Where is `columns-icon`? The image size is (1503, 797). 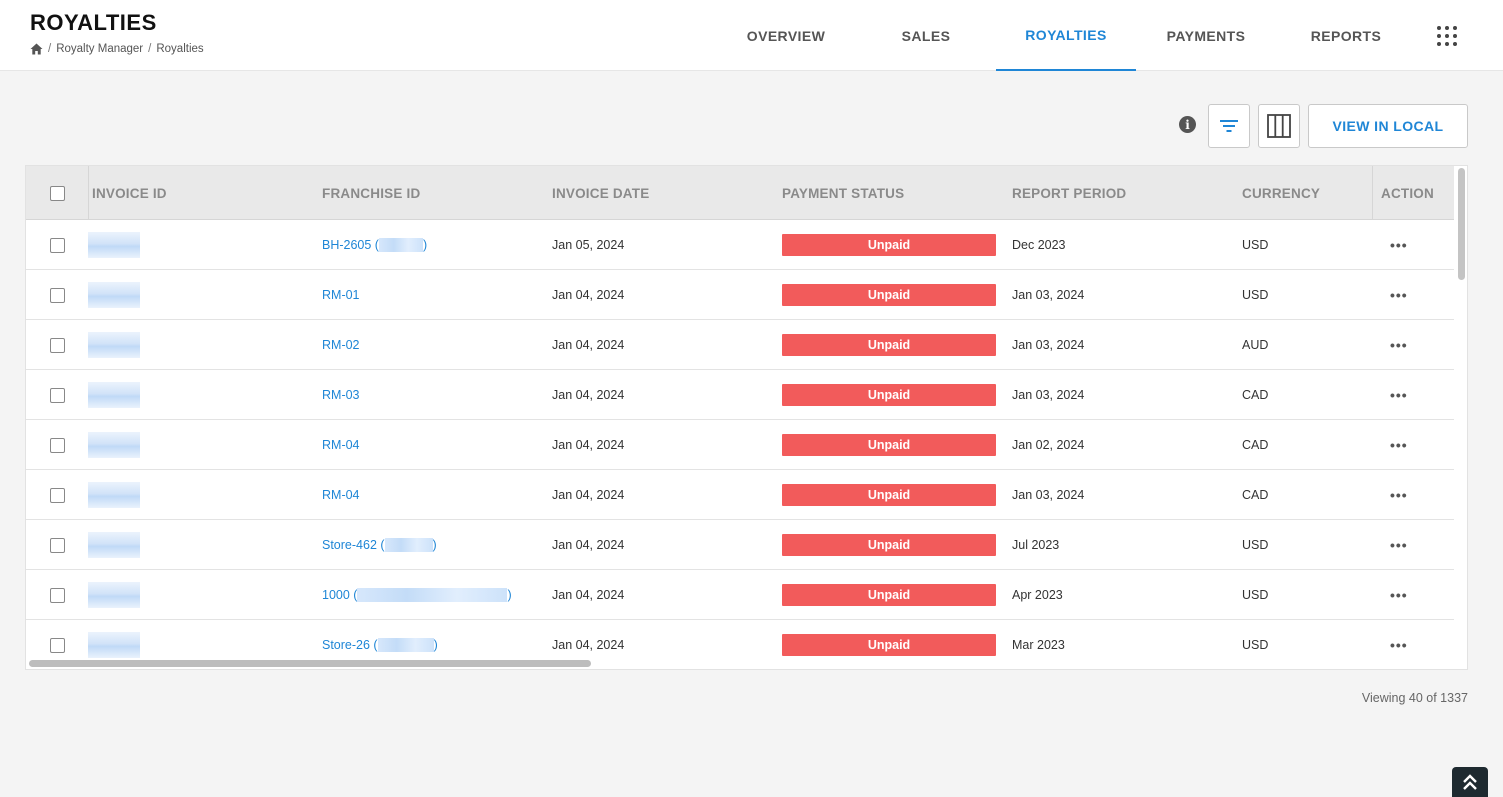 columns-icon is located at coordinates (1279, 126).